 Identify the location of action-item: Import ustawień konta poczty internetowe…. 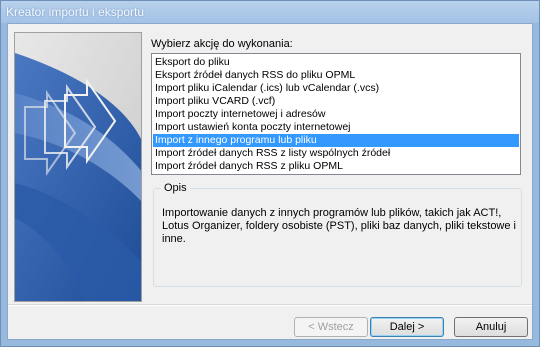
(336, 127).